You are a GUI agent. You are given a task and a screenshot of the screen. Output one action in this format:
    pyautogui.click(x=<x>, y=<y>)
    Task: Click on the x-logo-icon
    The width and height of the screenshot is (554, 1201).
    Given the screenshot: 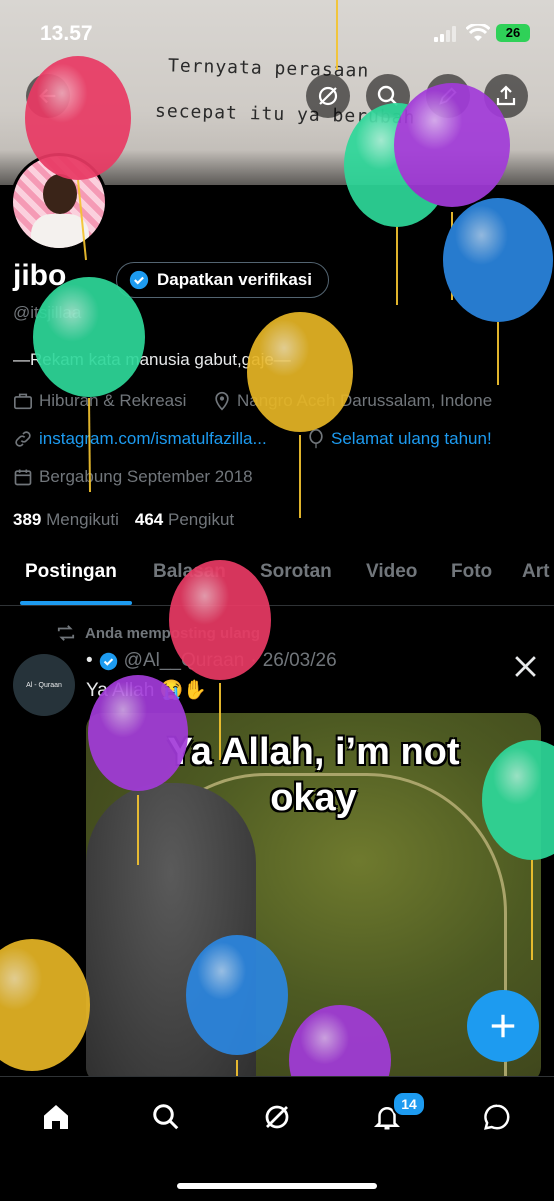 What is the action you would take?
    pyautogui.click(x=525, y=666)
    